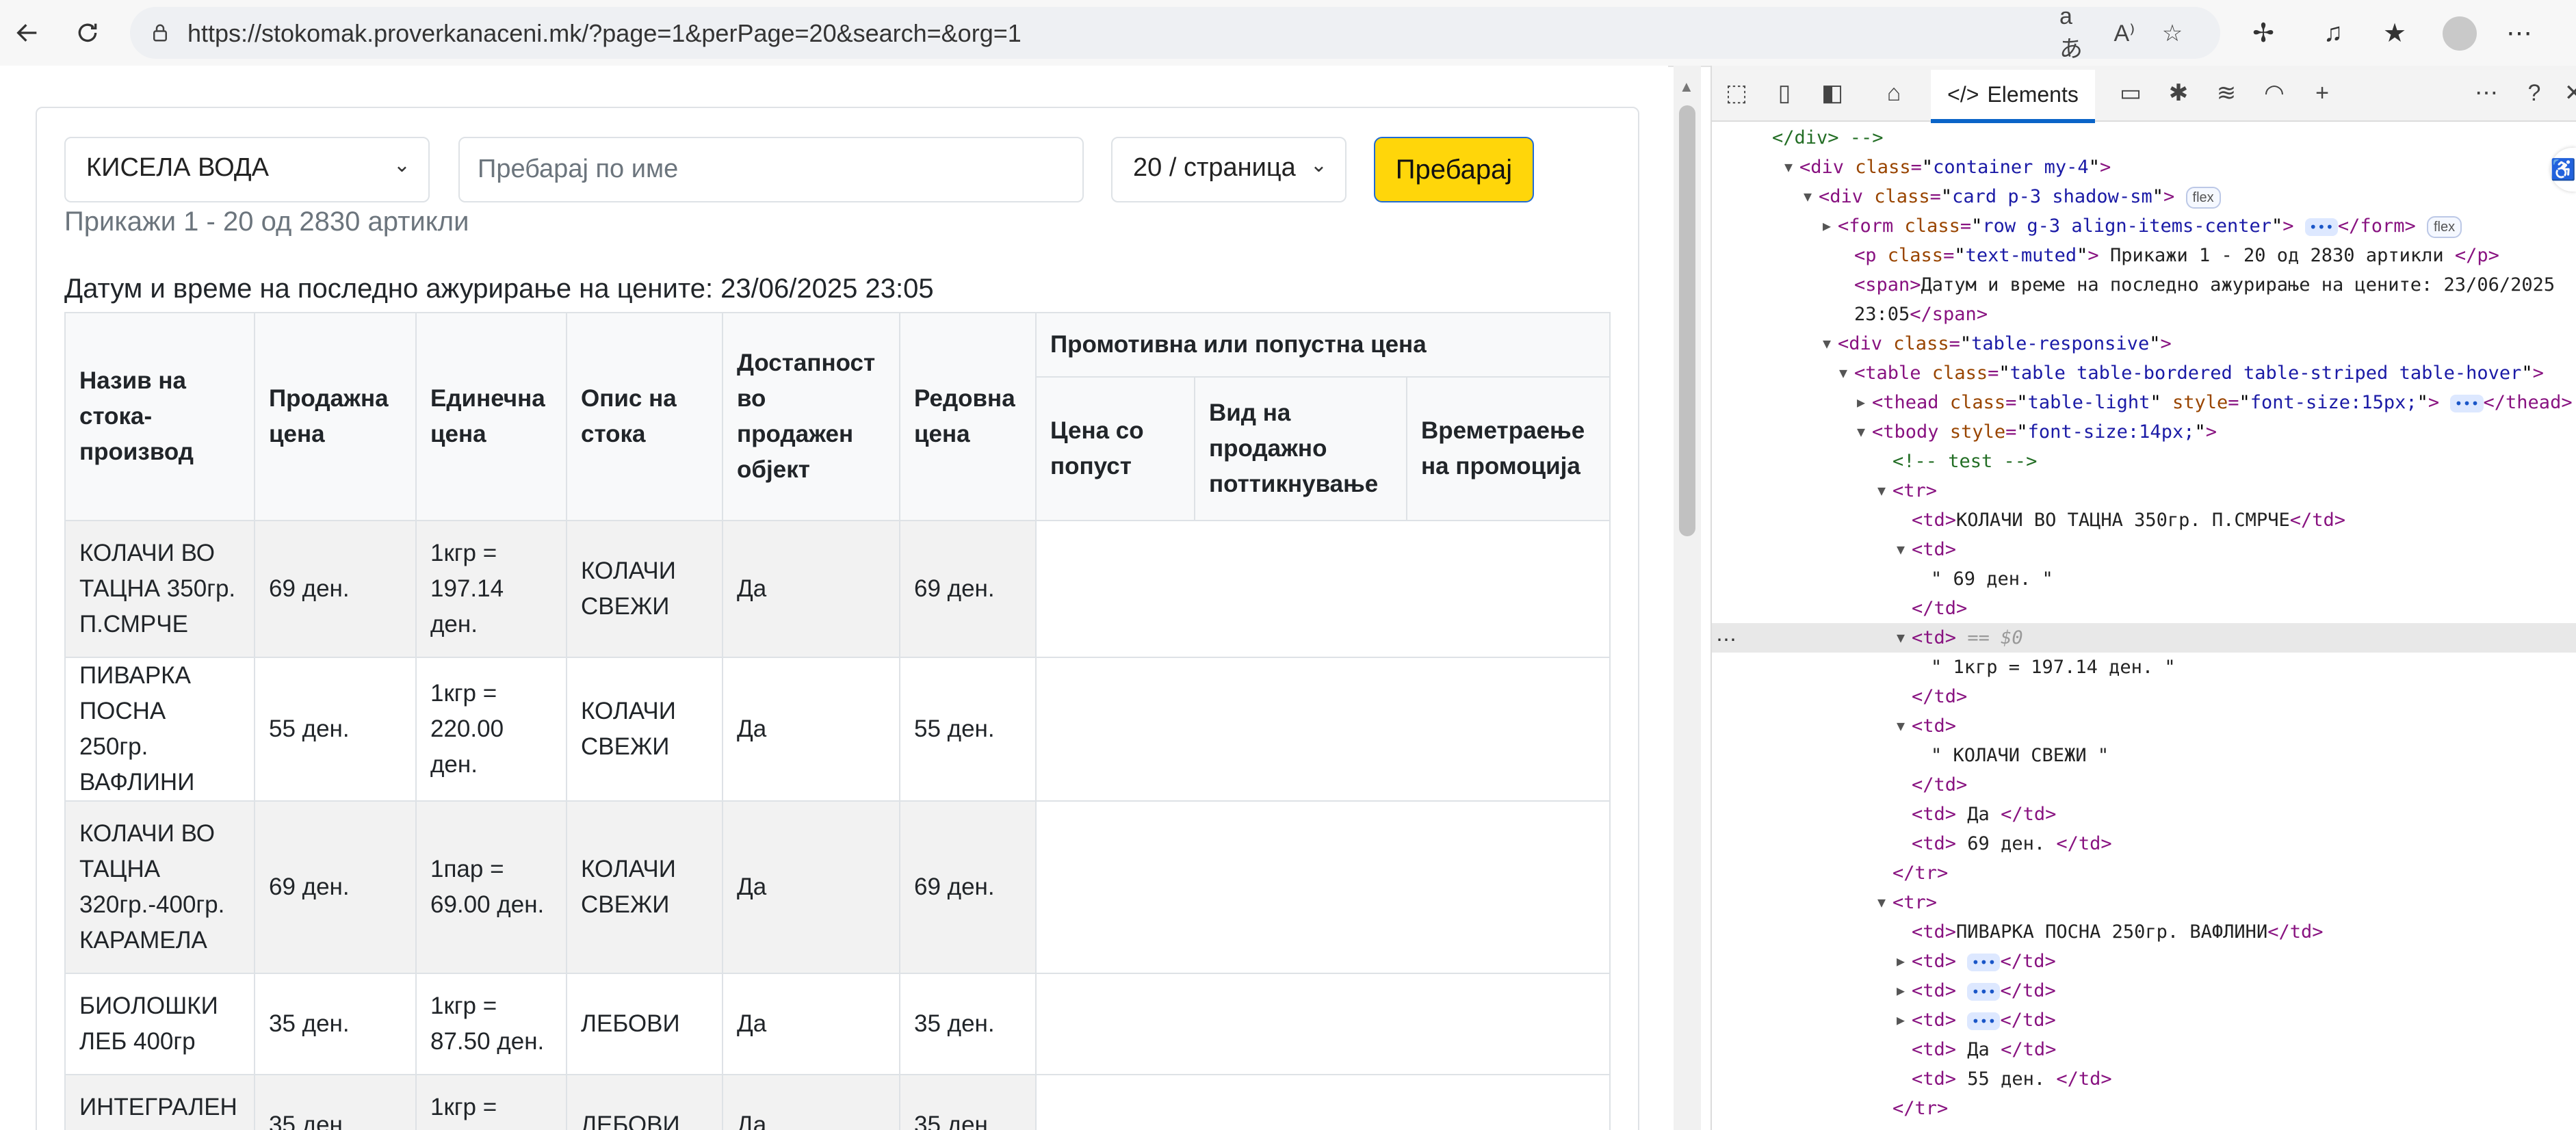  Describe the element at coordinates (2486, 93) in the screenshot. I see `more-tools-icon: ⋯` at that location.